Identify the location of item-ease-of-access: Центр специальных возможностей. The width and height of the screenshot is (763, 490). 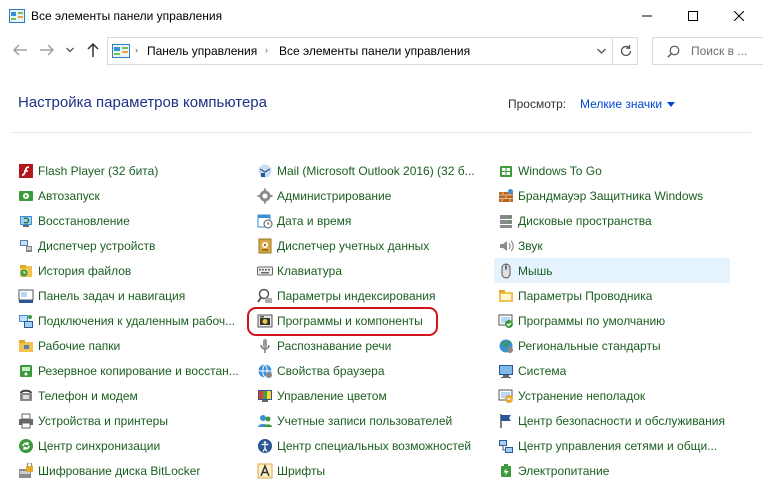
(369, 445).